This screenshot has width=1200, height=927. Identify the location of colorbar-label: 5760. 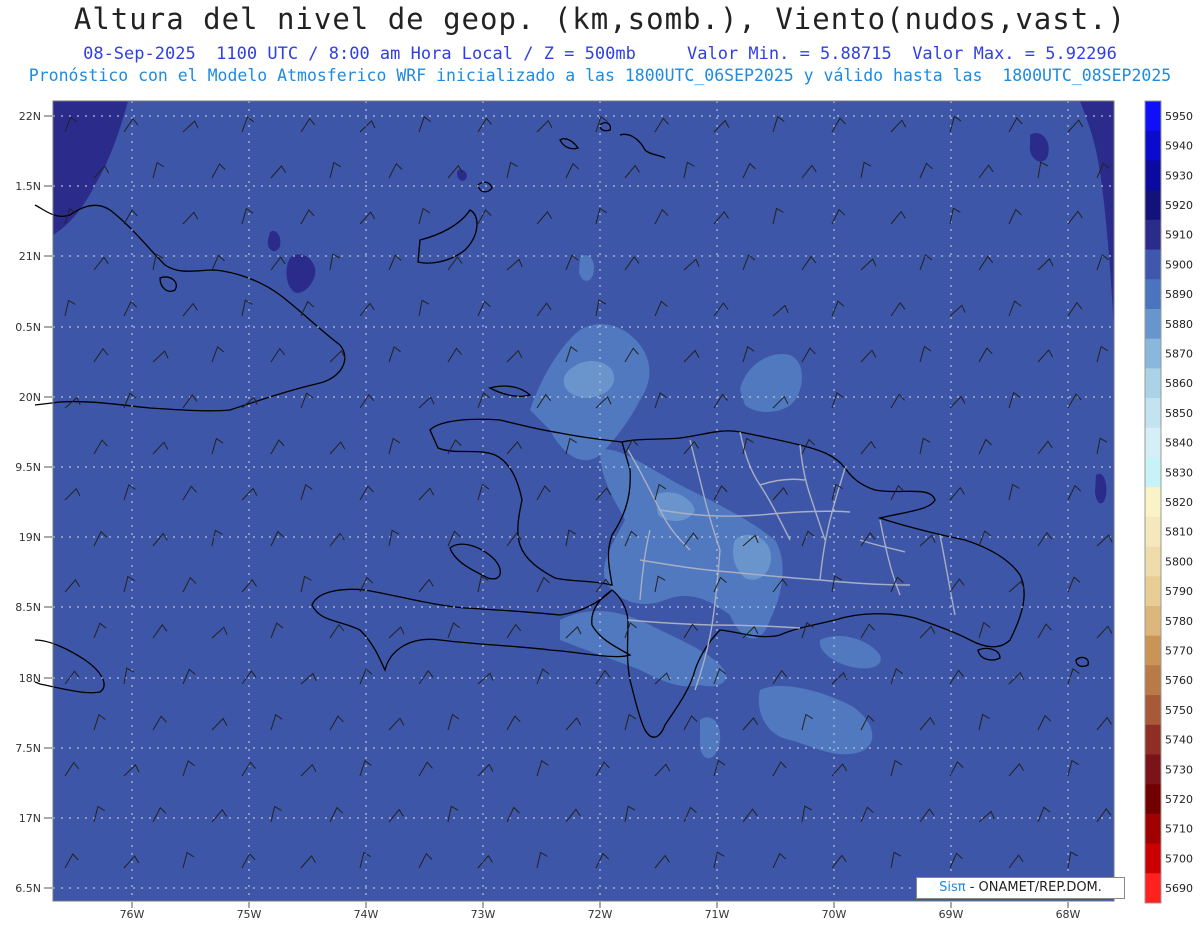
(1179, 680).